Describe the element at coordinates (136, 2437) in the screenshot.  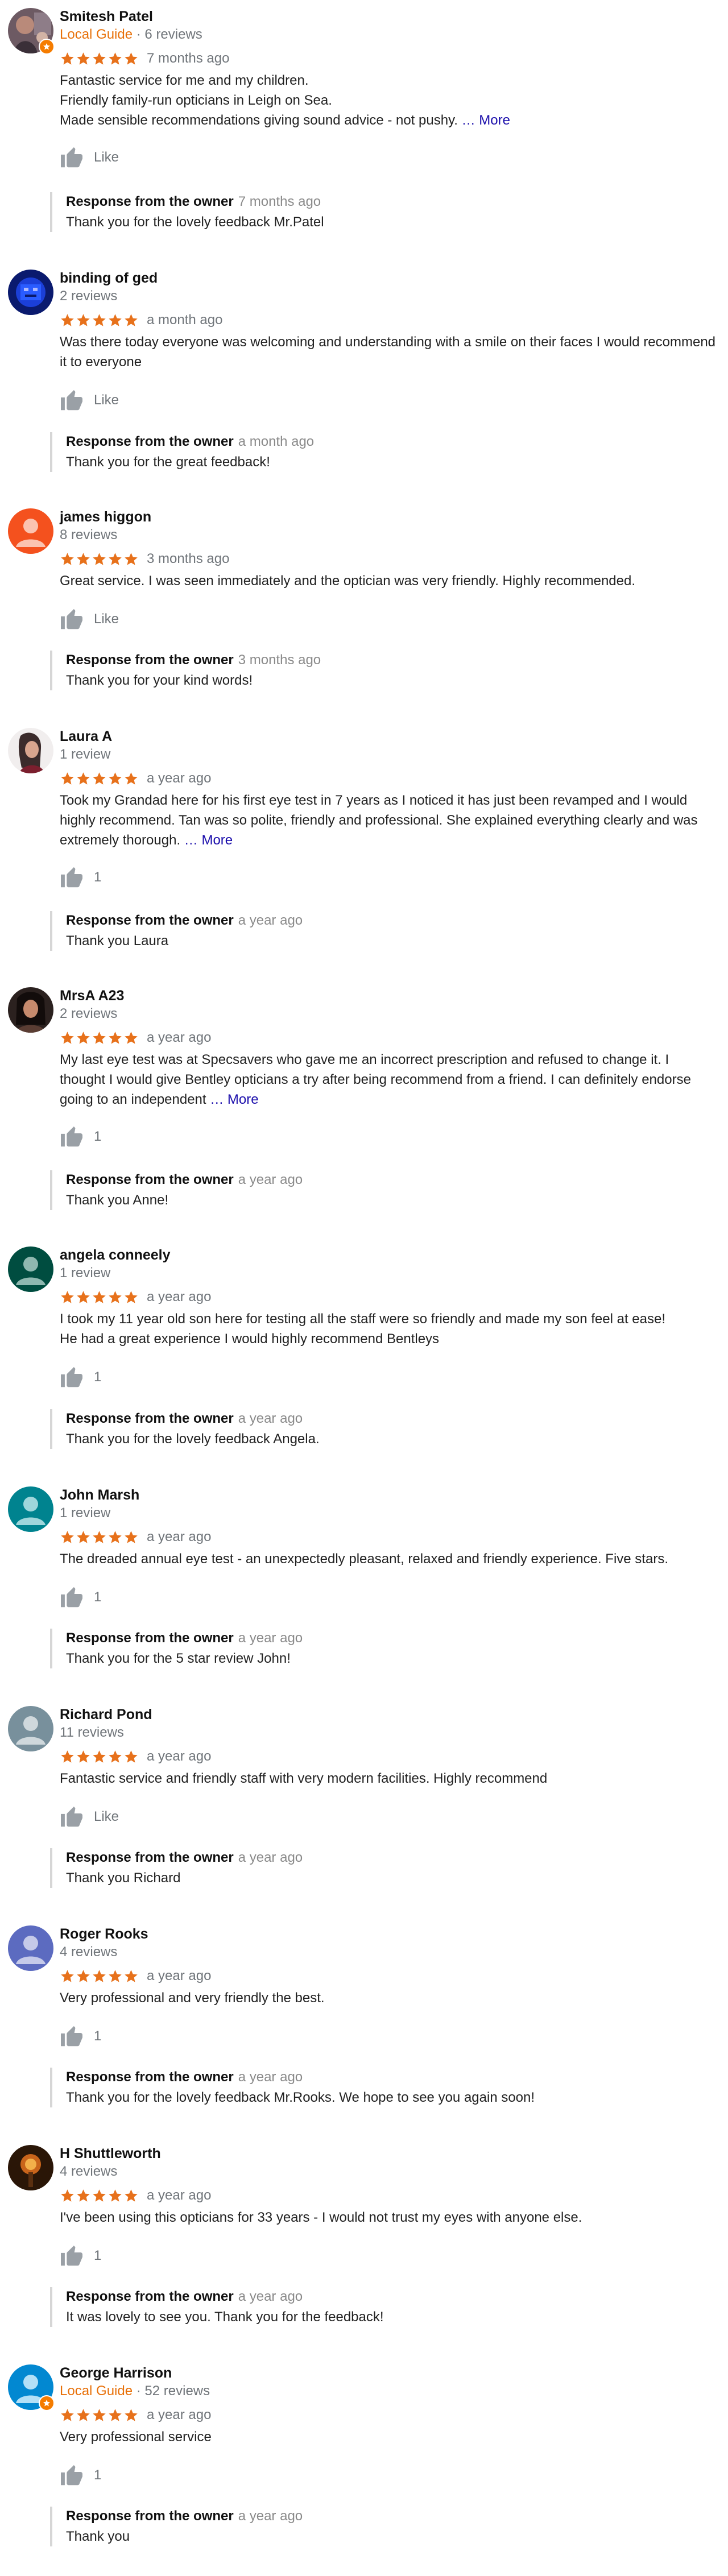
I see `review-text: Very professional service` at that location.